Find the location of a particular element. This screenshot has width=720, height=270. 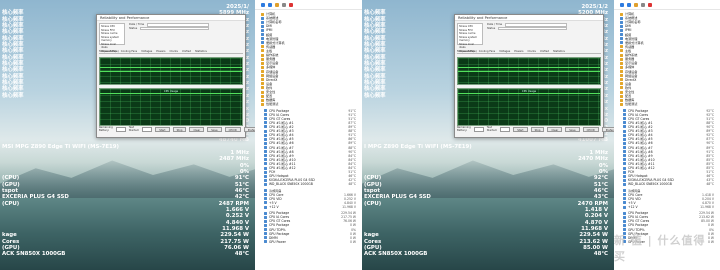

watermark-logo: 新 值 | 什么值得买 is located at coordinates (660, 248).